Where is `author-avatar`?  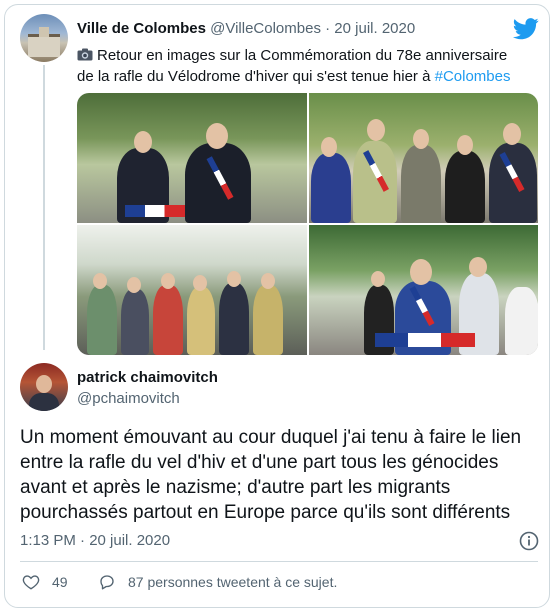 author-avatar is located at coordinates (44, 387).